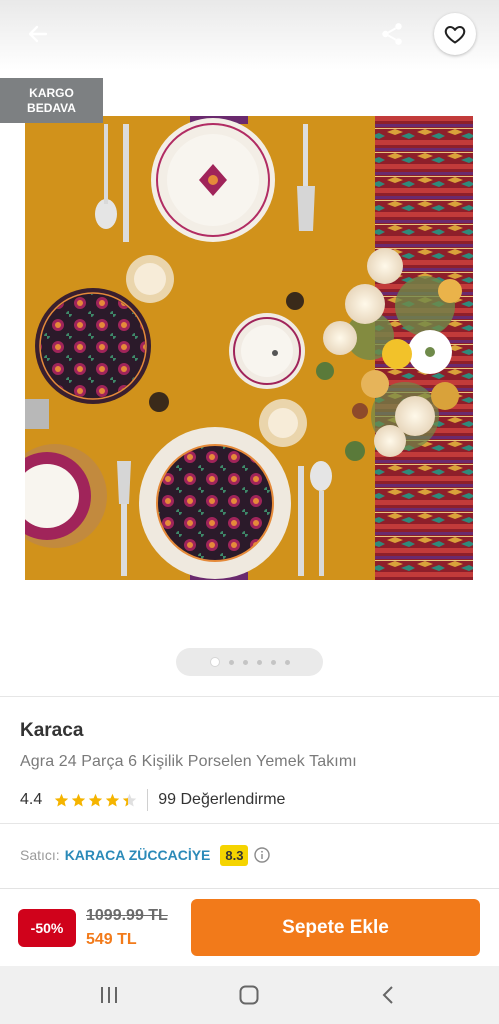 Image resolution: width=499 pixels, height=1024 pixels. What do you see at coordinates (31, 799) in the screenshot?
I see `rating-value: 4.4` at bounding box center [31, 799].